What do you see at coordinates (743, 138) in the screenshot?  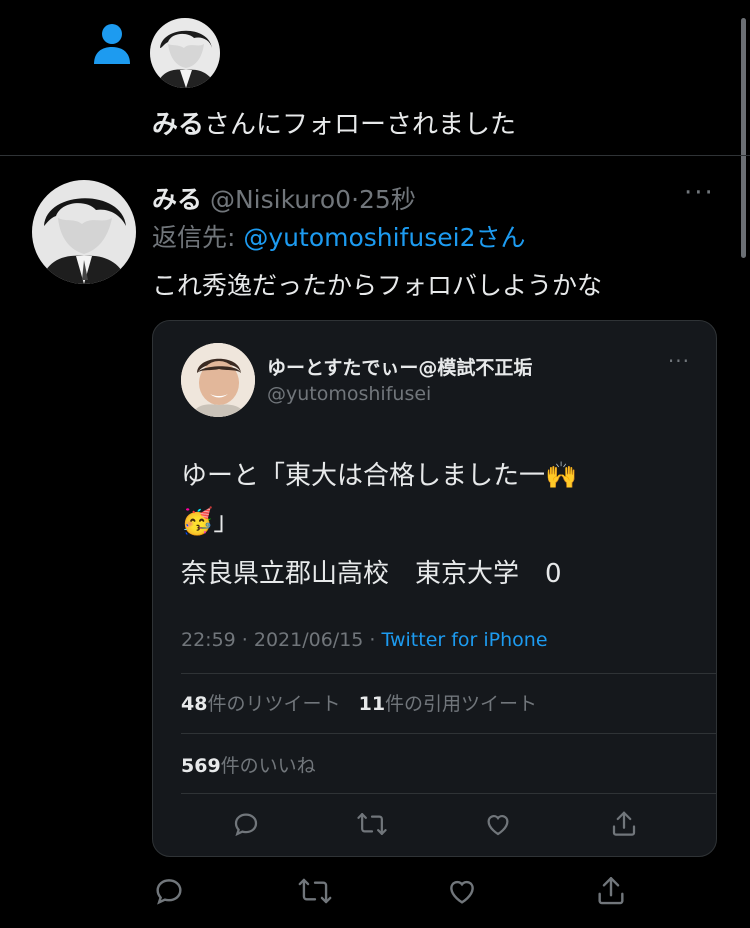 I see `scrollbar` at bounding box center [743, 138].